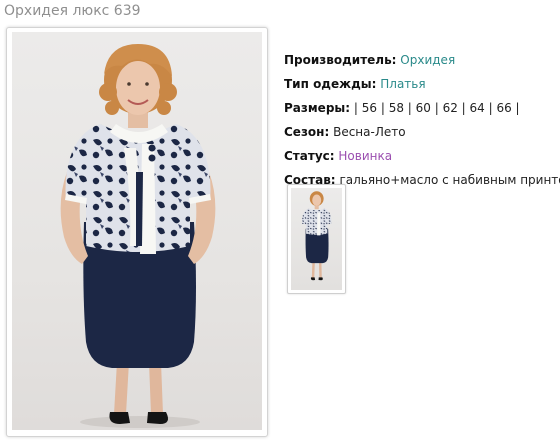  Describe the element at coordinates (369, 132) in the screenshot. I see `season-value: Весна-Лето` at that location.